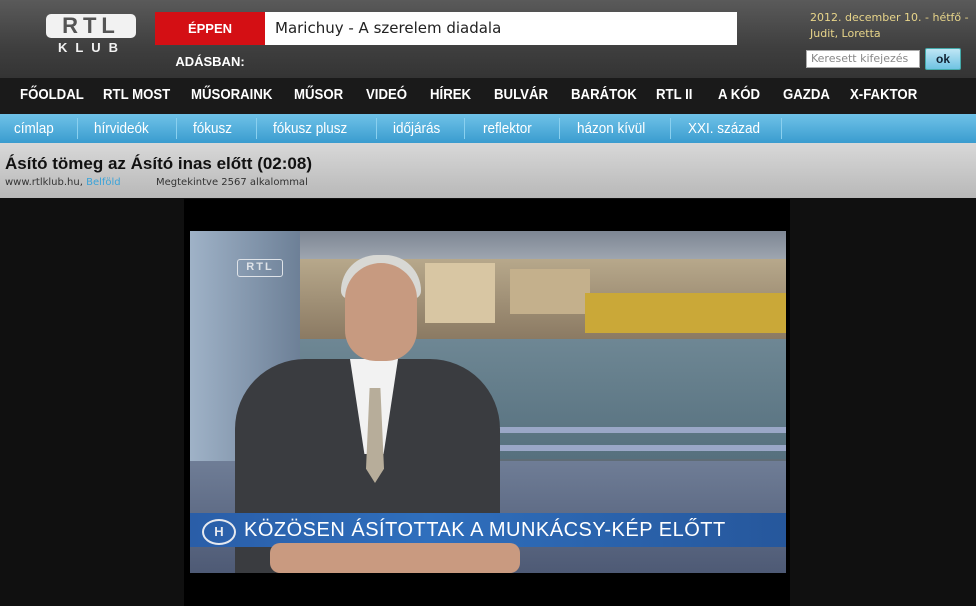 The image size is (976, 606). I want to click on logo-rtl-text: RTL, so click(91, 26).